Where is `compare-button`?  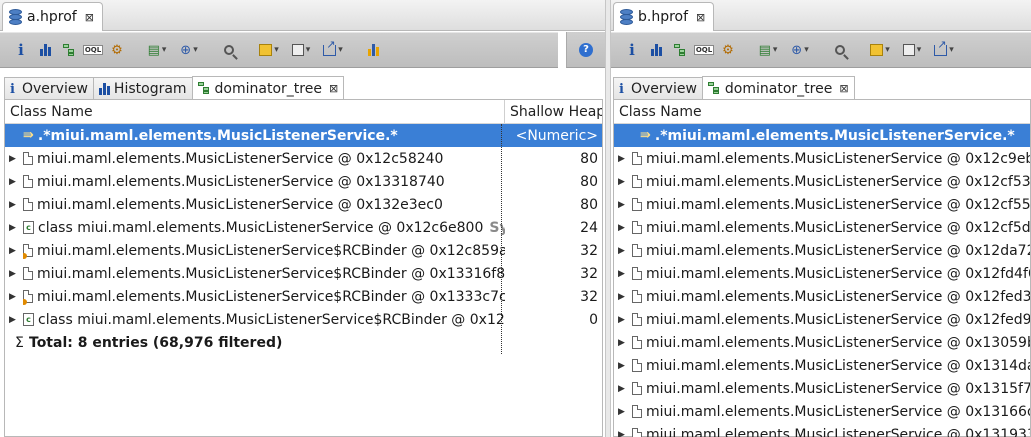
compare-button is located at coordinates (373, 50).